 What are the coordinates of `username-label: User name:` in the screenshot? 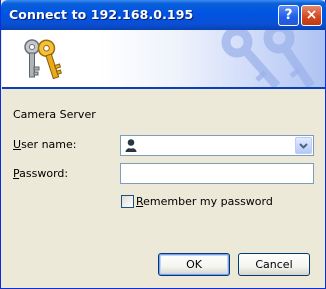 It's located at (45, 144).